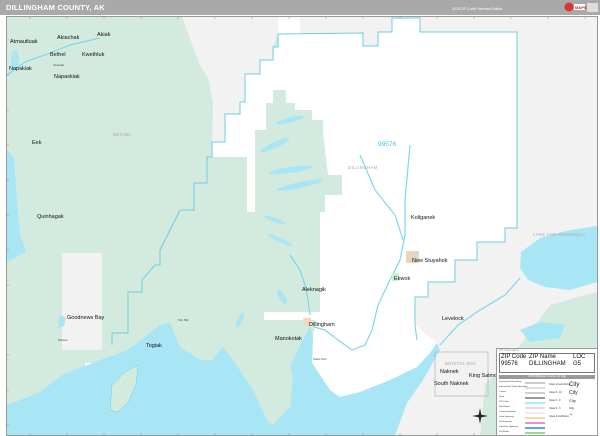  What do you see at coordinates (513, 387) in the screenshot?
I see `legend-item-label: International Water Boundary` at bounding box center [513, 387].